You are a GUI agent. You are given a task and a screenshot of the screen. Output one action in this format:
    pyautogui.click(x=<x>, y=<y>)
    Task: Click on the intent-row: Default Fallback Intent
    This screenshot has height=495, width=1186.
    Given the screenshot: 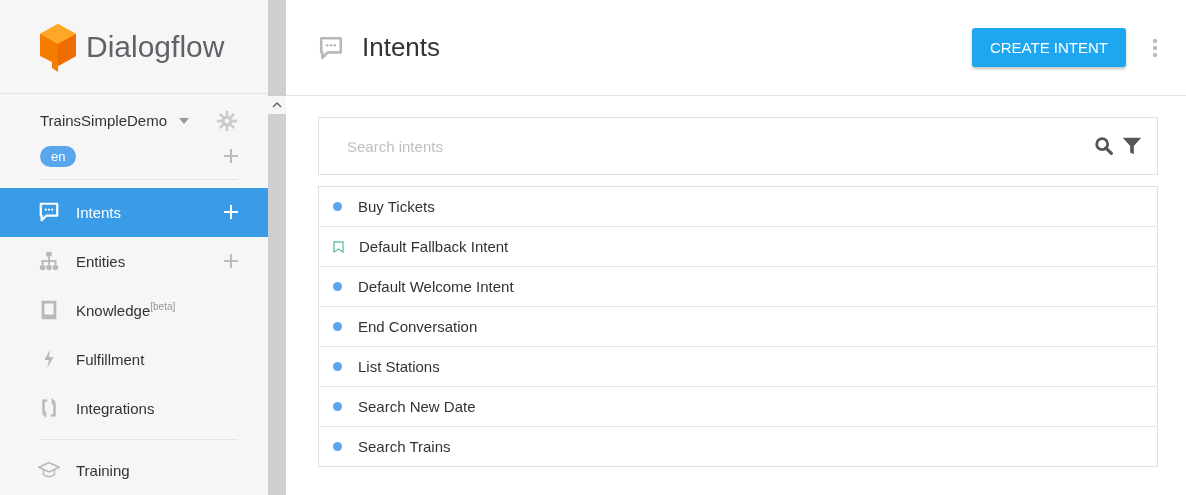 What is the action you would take?
    pyautogui.click(x=738, y=246)
    